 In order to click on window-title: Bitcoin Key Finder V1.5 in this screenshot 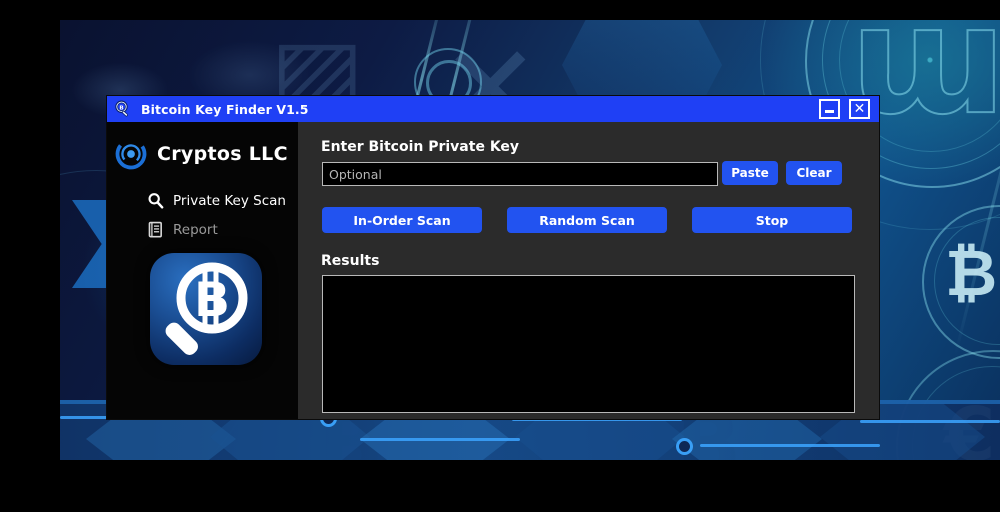, I will do `click(225, 109)`.